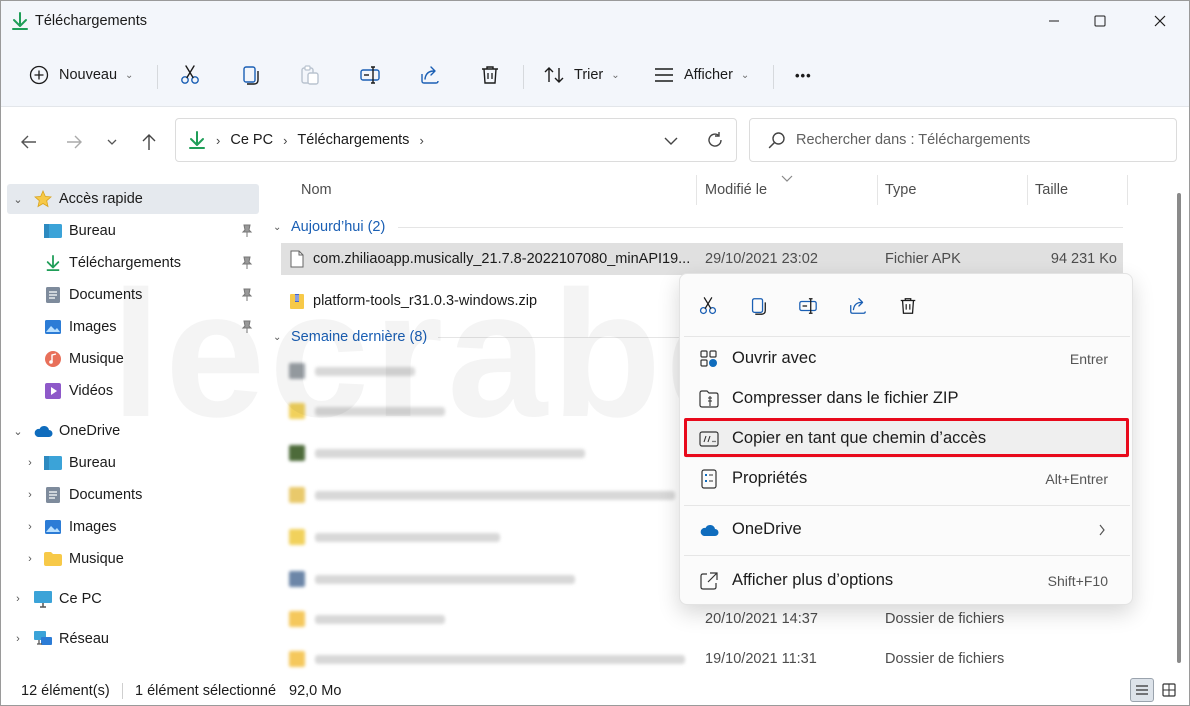 The image size is (1190, 706). What do you see at coordinates (133, 199) in the screenshot?
I see `sidebar-item-quick-access: ⌄ Accès rapide` at bounding box center [133, 199].